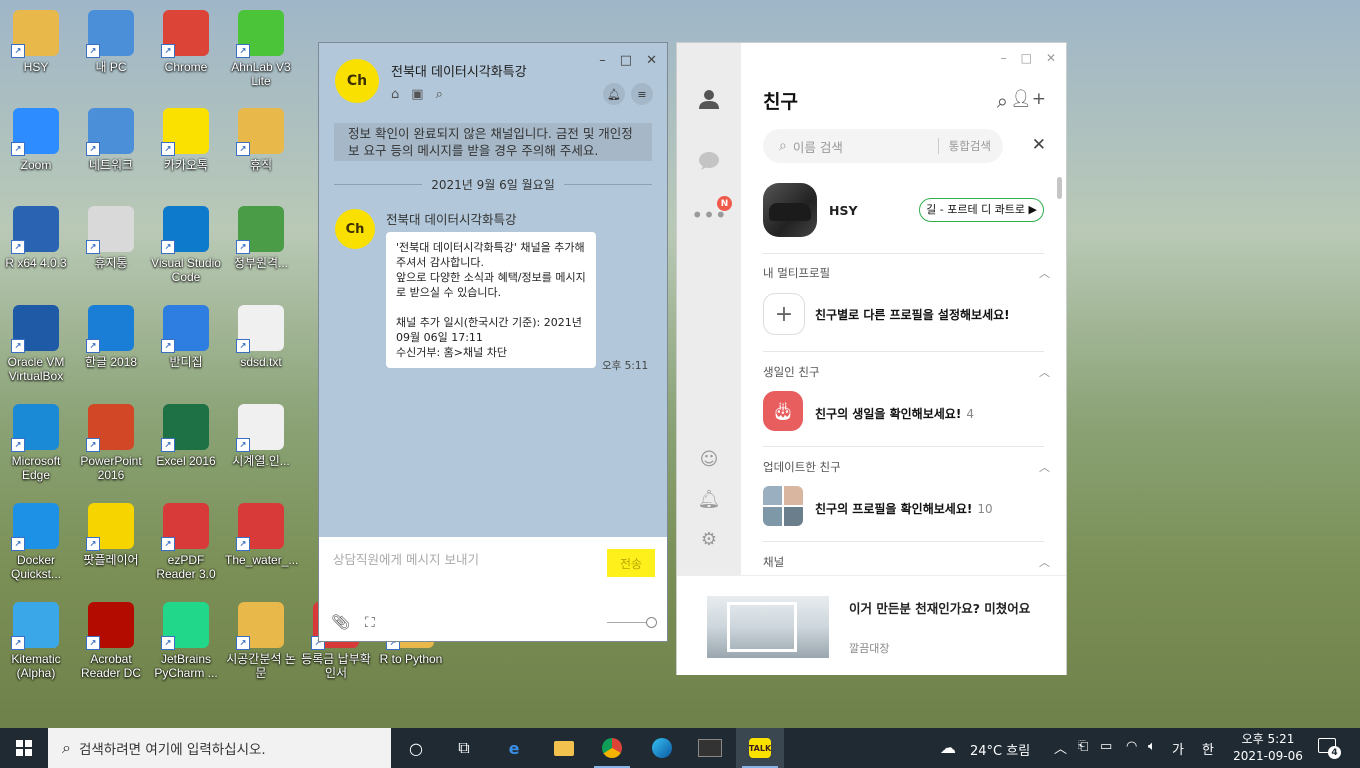  What do you see at coordinates (1208, 748) in the screenshot?
I see `ime-language: 한` at bounding box center [1208, 748].